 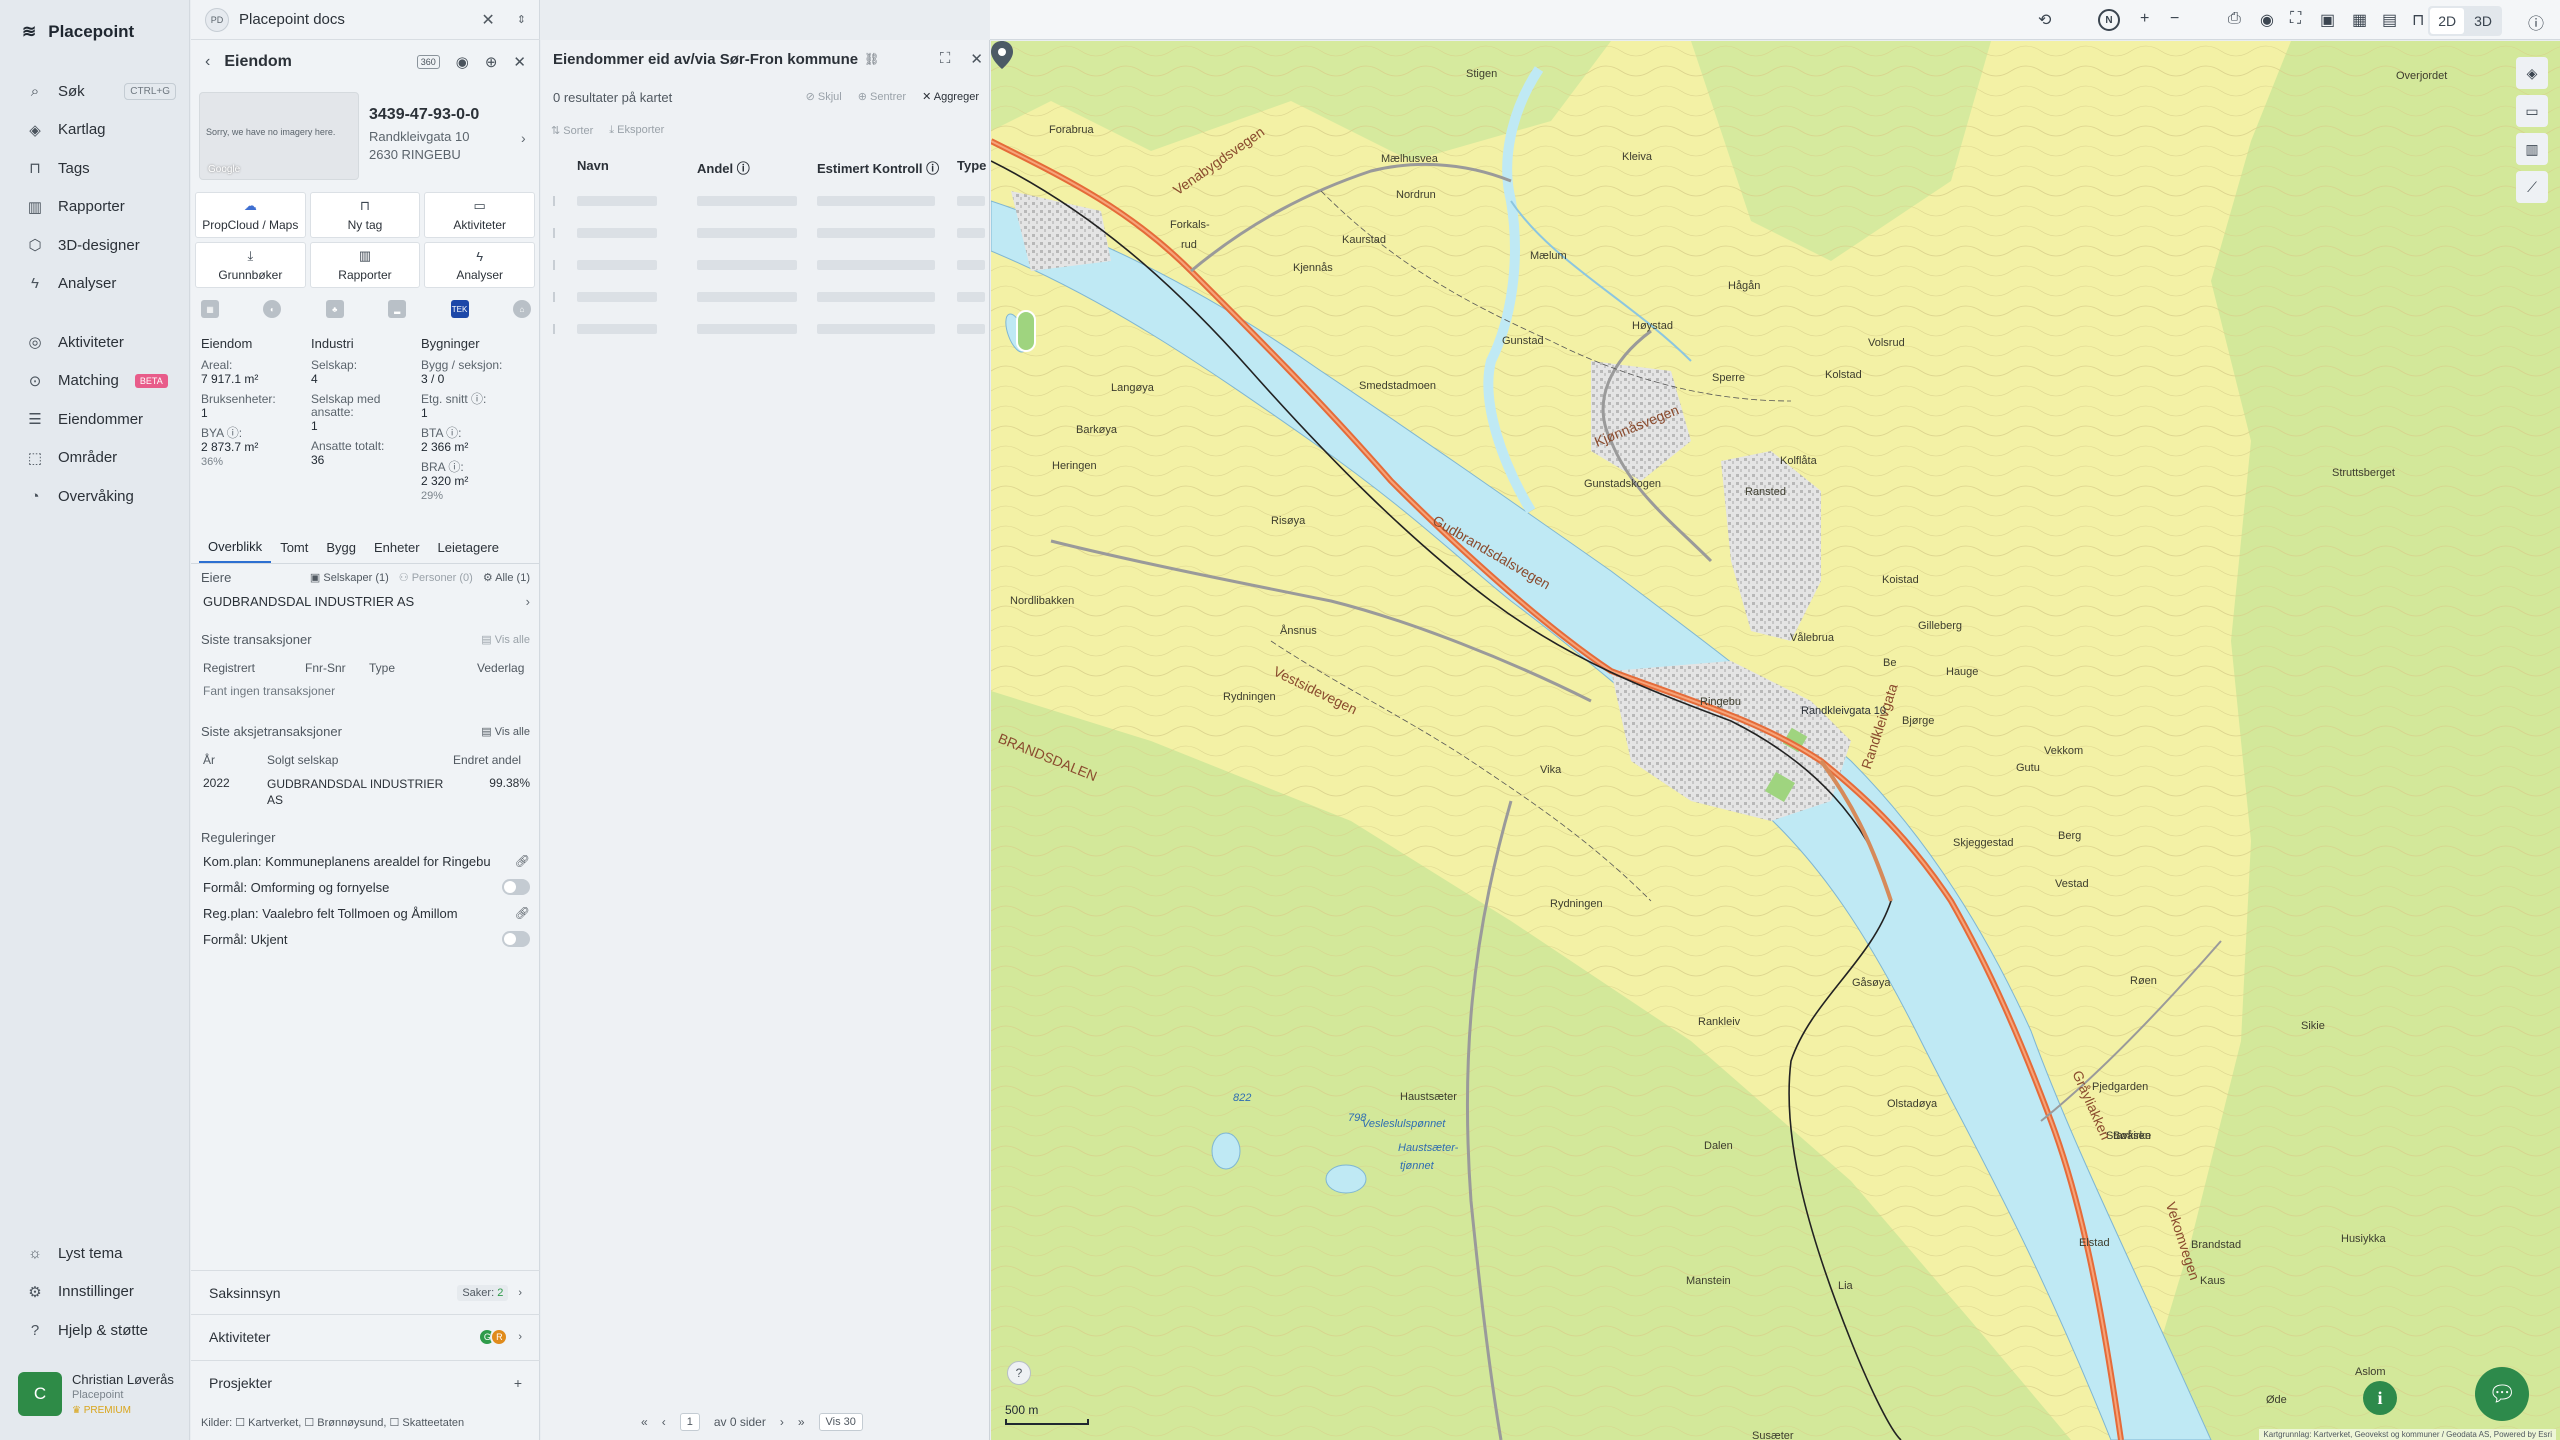 I want to click on grunnboker-button: ⤓ Grunnbøker, so click(x=250, y=265).